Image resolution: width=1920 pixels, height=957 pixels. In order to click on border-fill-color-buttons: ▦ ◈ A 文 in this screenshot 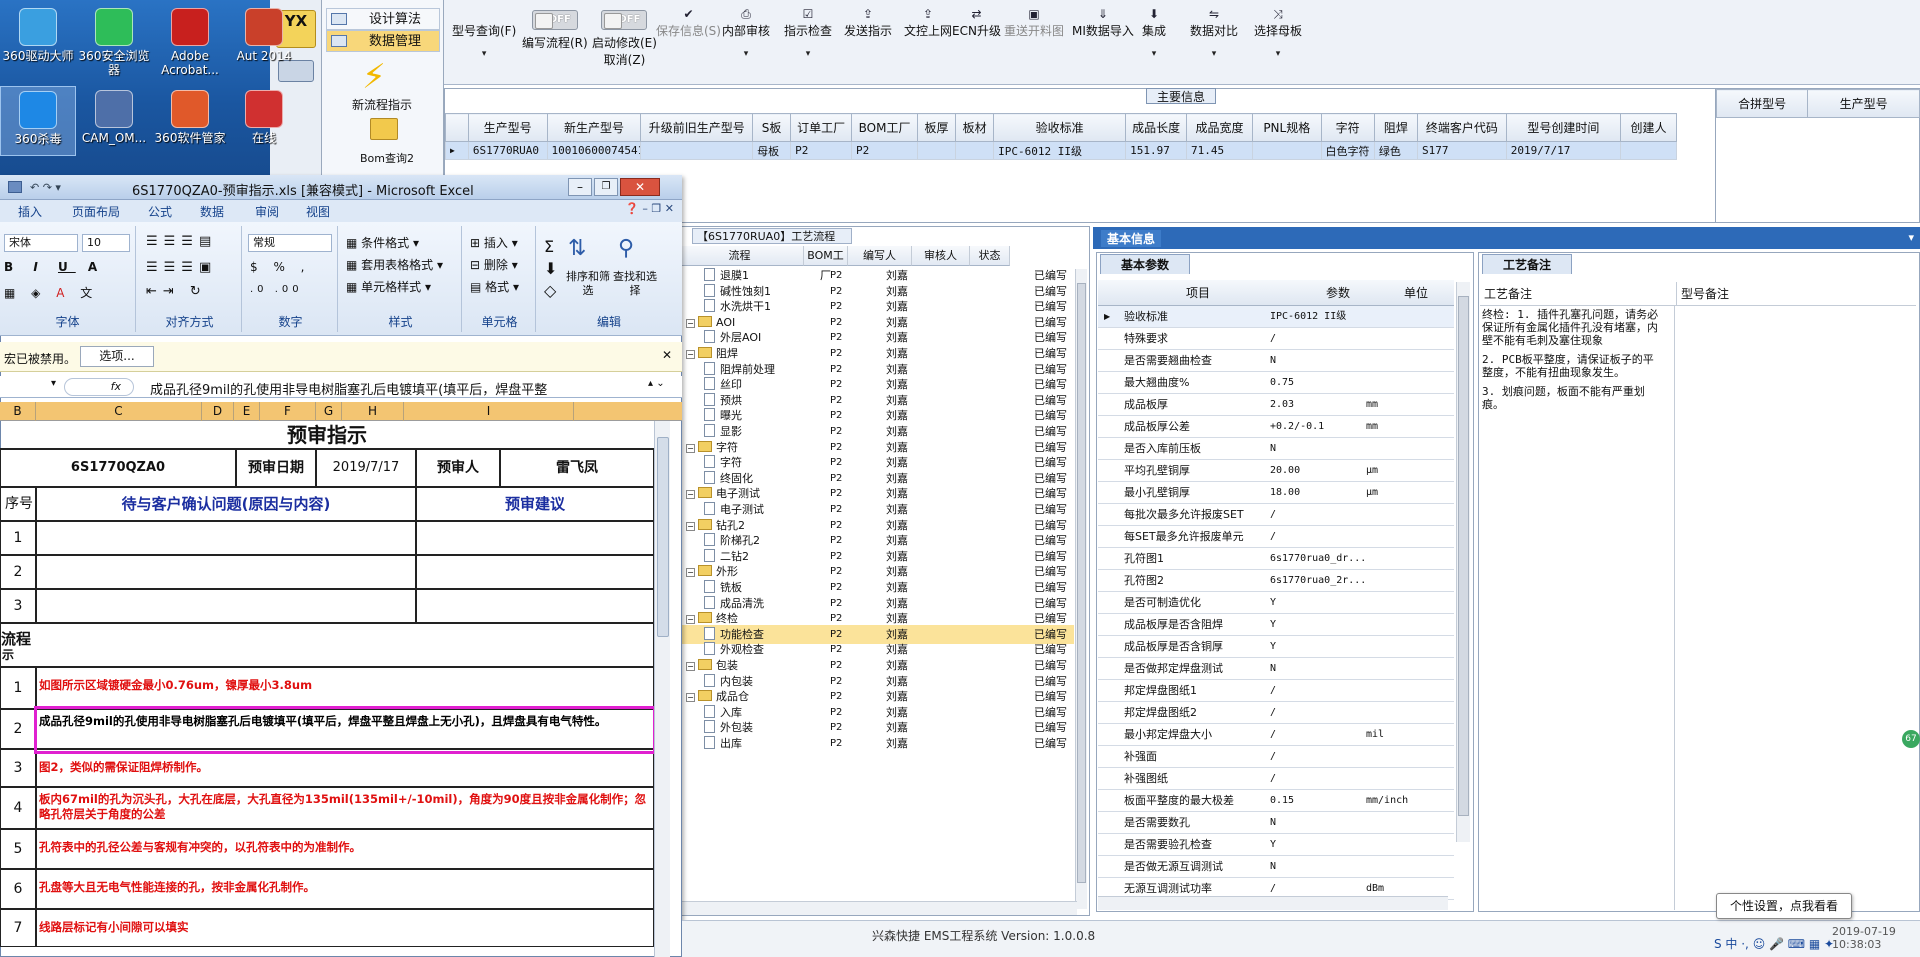, I will do `click(51, 292)`.